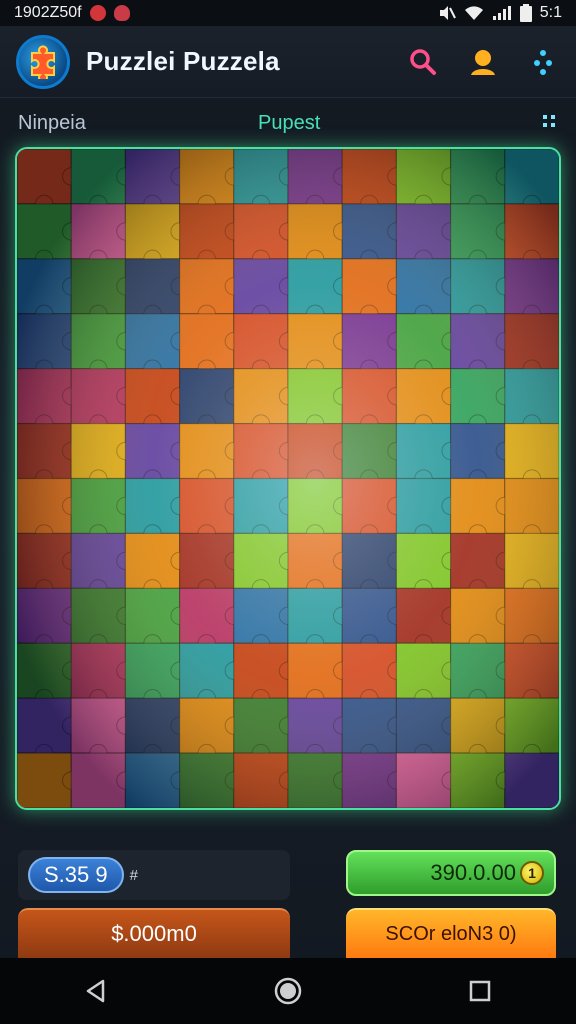 The width and height of the screenshot is (576, 1024). What do you see at coordinates (473, 872) in the screenshot?
I see `score-value: 390.0.00` at bounding box center [473, 872].